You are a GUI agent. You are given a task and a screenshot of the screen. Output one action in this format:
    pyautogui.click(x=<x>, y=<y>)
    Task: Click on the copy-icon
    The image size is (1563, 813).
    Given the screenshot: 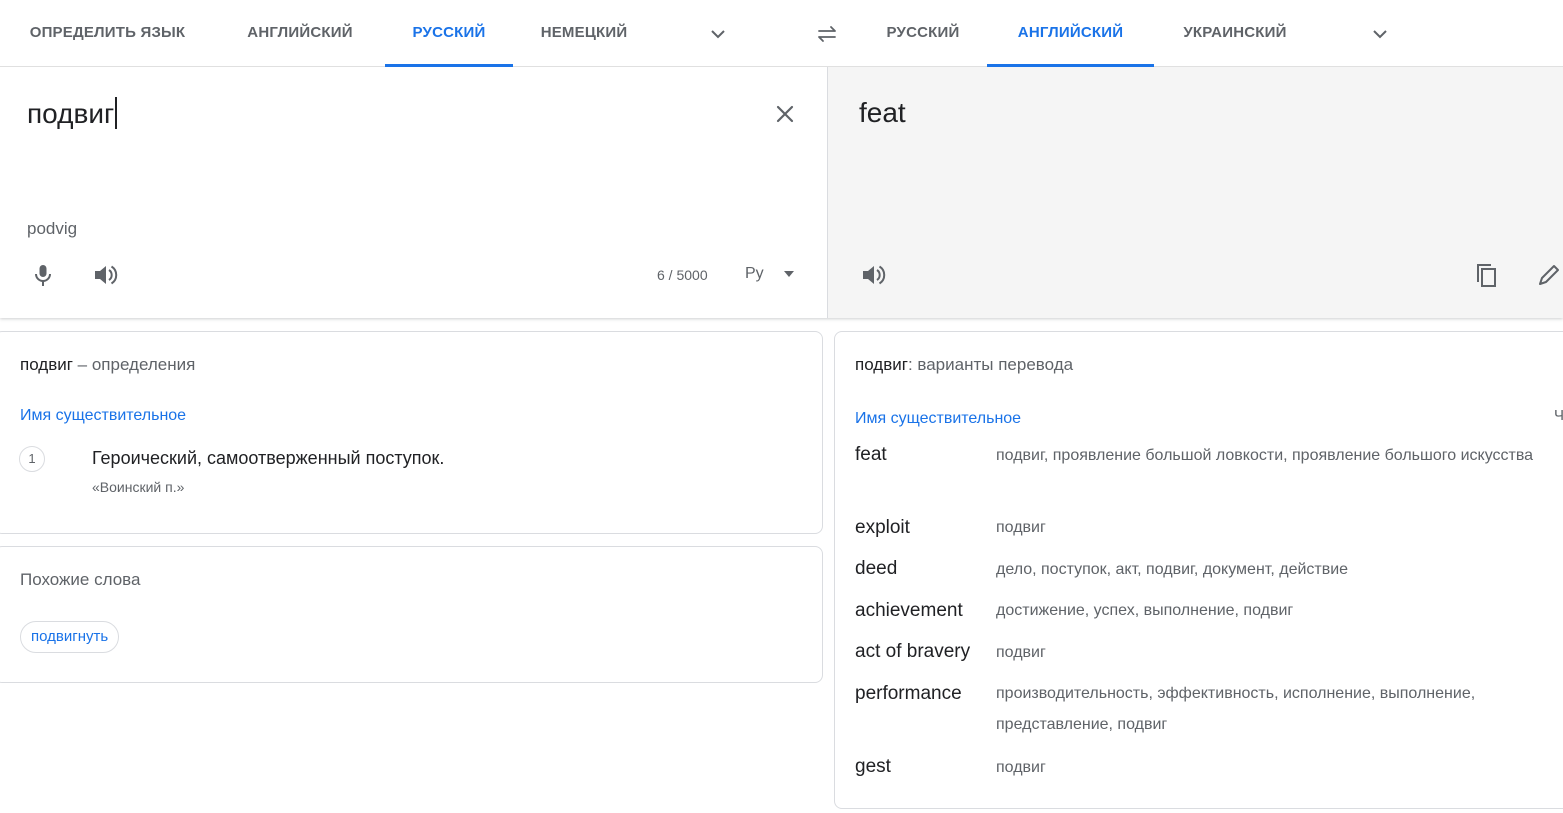 What is the action you would take?
    pyautogui.click(x=1487, y=275)
    